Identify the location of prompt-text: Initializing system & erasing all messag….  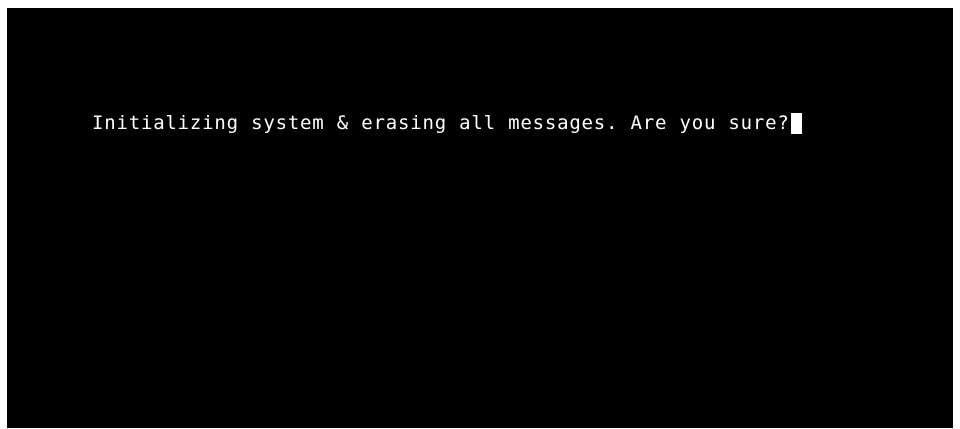
(441, 123).